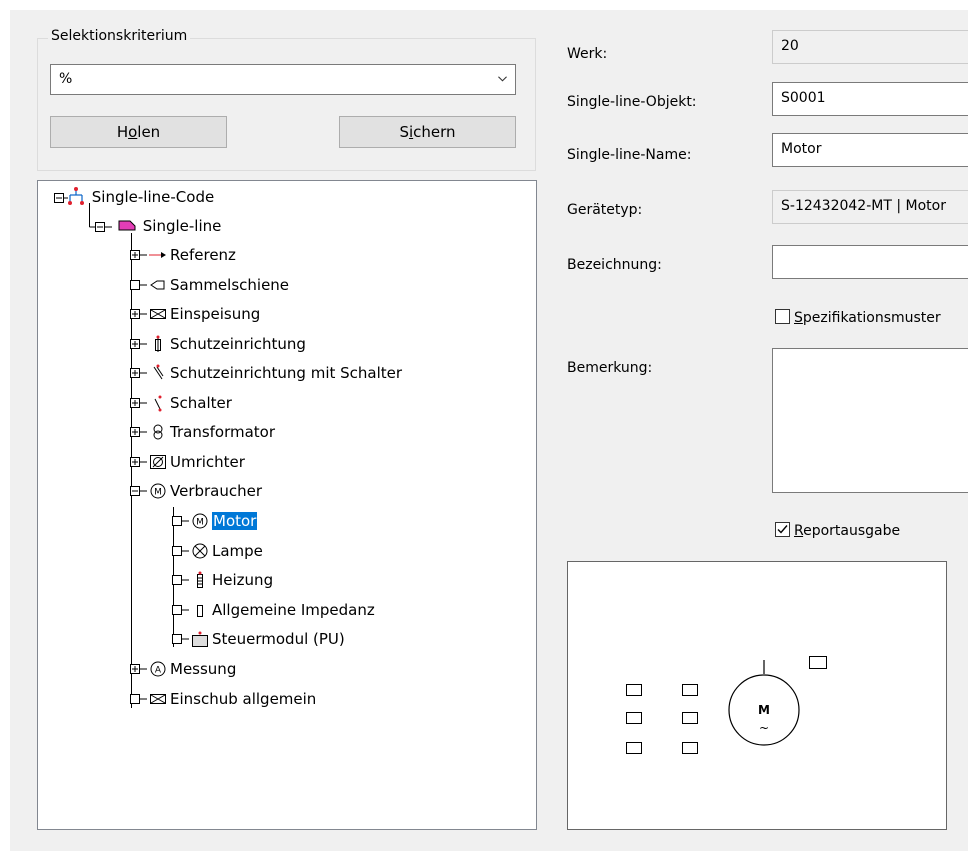 This screenshot has height=851, width=968. I want to click on spezifikation-checkbox: Spezifikationsmuster, so click(858, 317).